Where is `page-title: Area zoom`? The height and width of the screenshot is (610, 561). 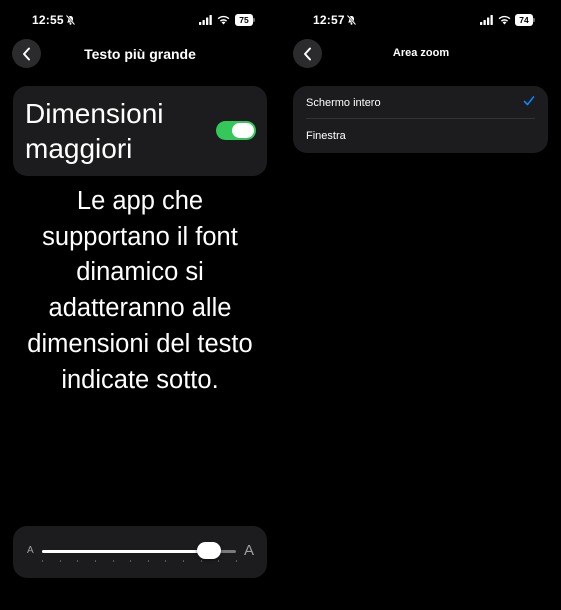
page-title: Area zoom is located at coordinates (421, 53).